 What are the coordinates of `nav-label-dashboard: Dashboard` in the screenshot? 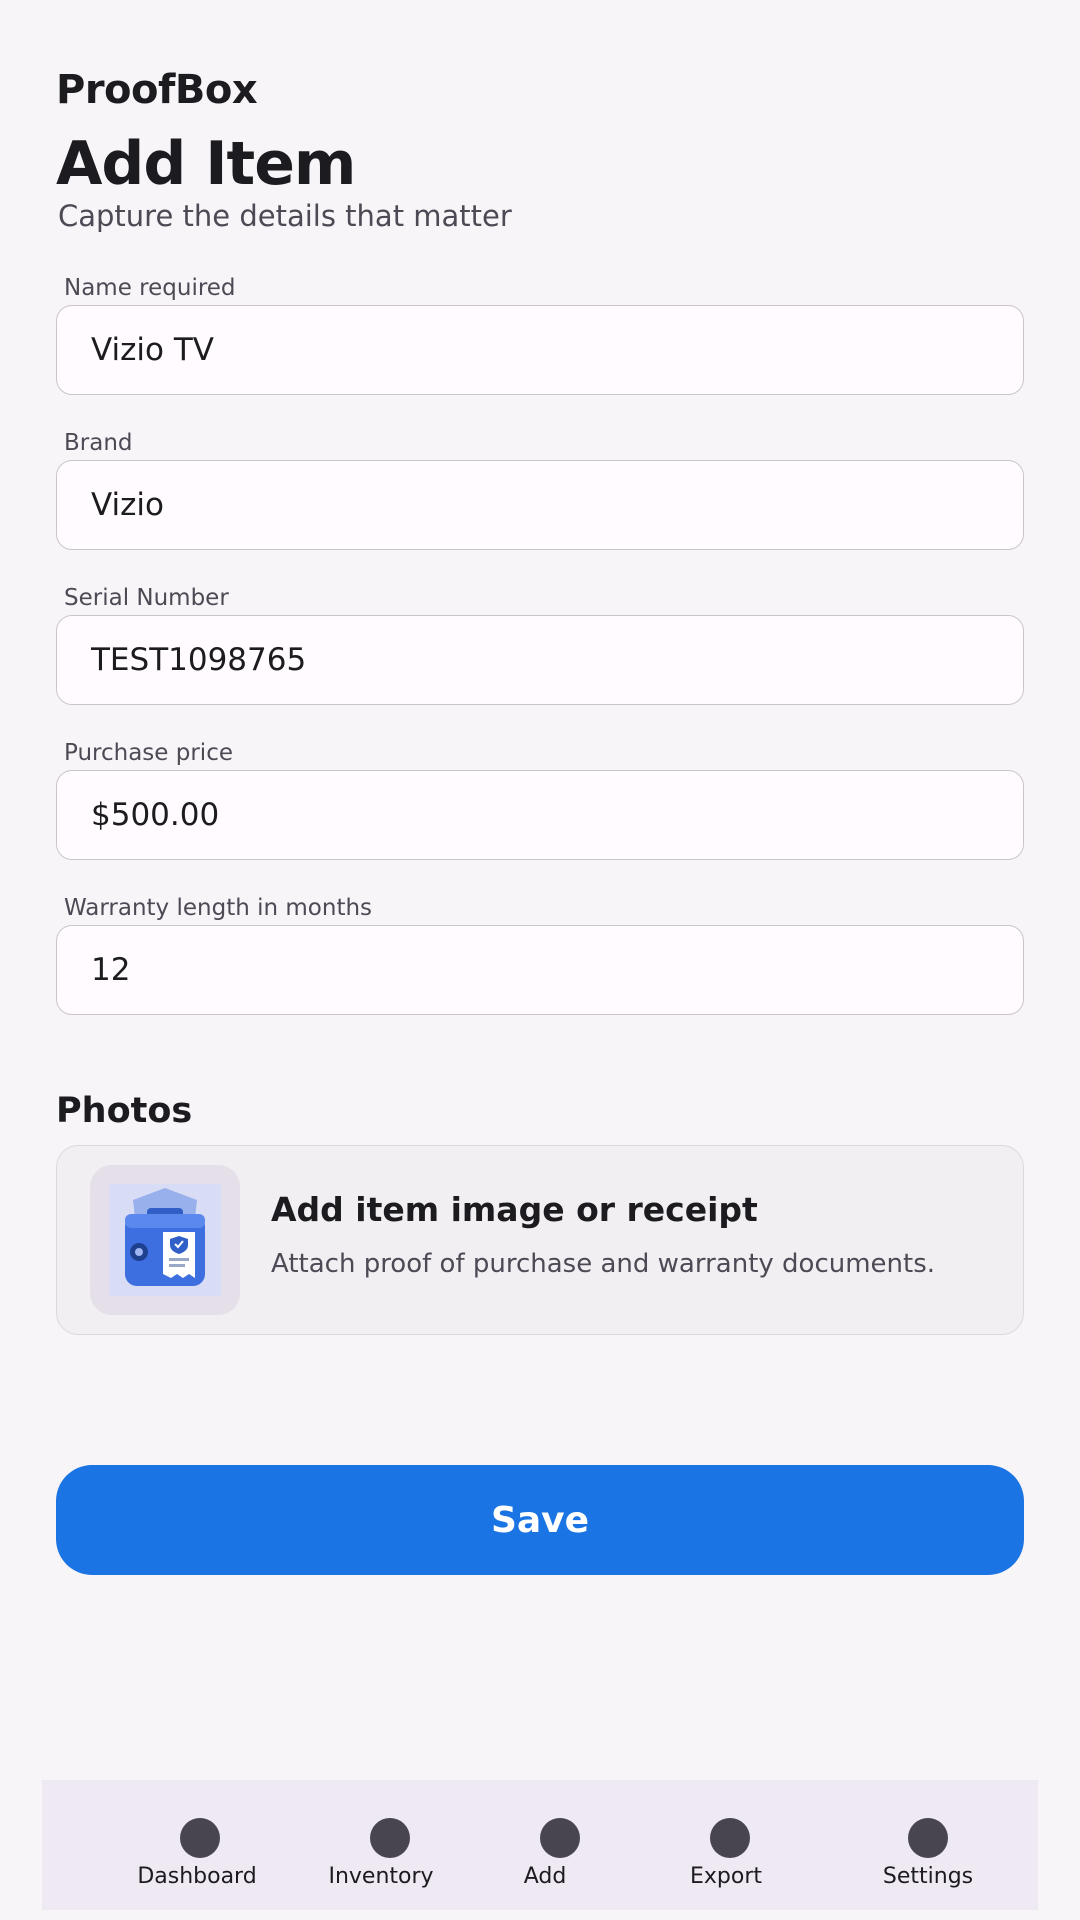 It's located at (197, 1876).